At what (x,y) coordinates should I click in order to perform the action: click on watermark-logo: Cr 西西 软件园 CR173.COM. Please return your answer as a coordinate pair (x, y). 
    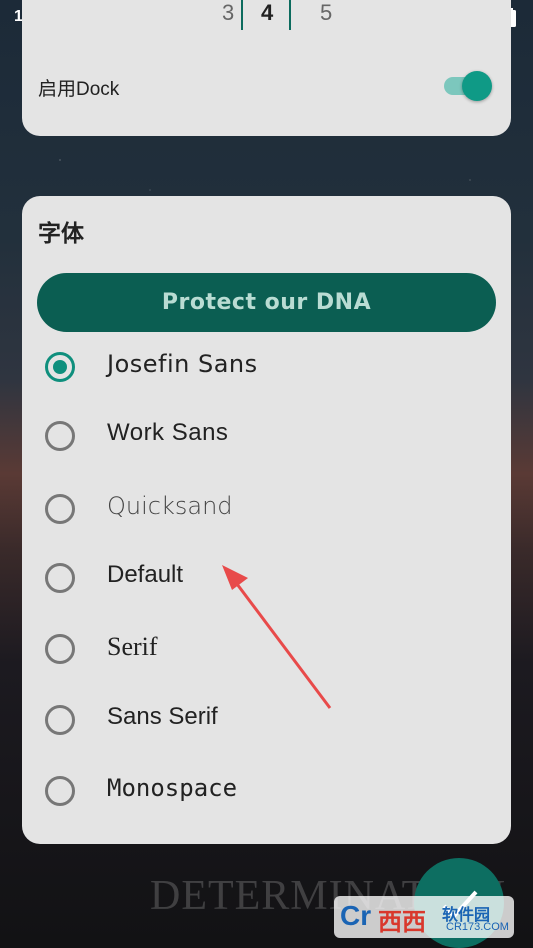
    Looking at the image, I should click on (424, 917).